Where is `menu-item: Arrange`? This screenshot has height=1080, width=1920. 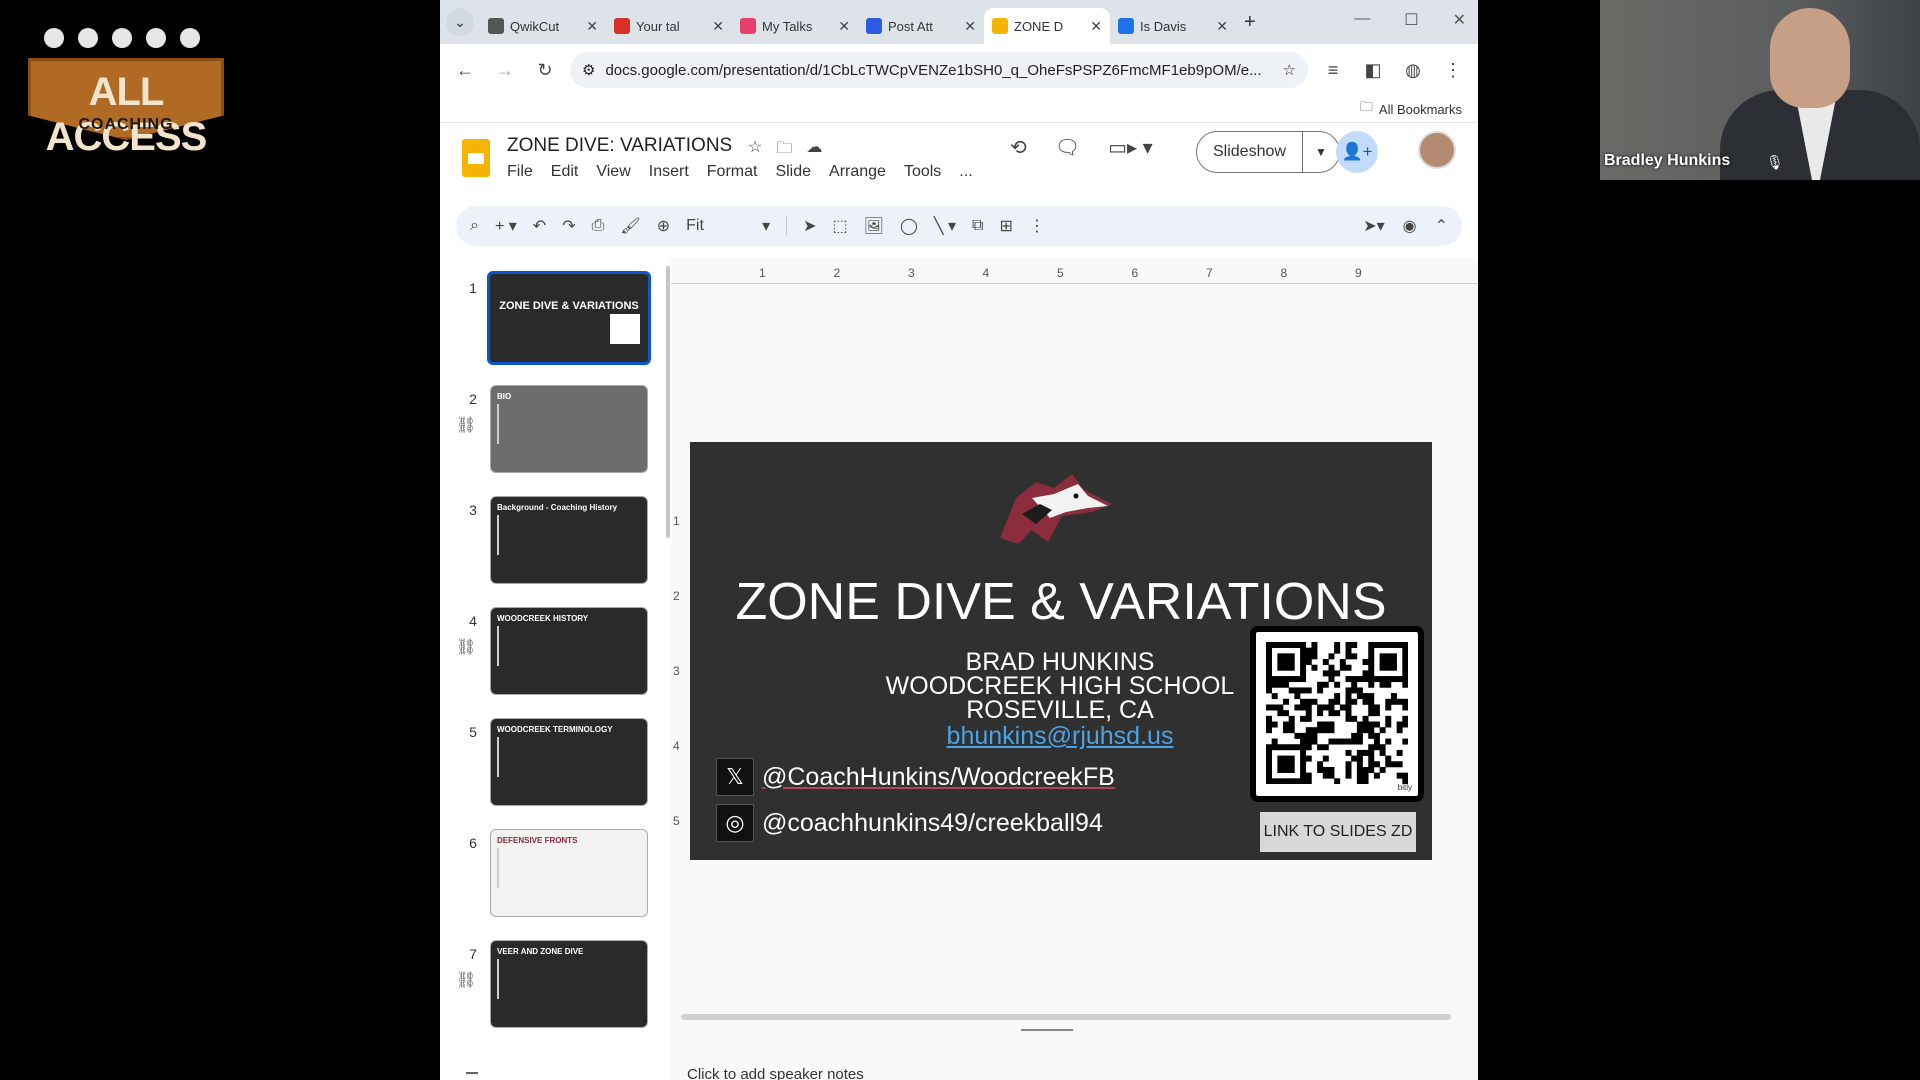 menu-item: Arrange is located at coordinates (857, 172).